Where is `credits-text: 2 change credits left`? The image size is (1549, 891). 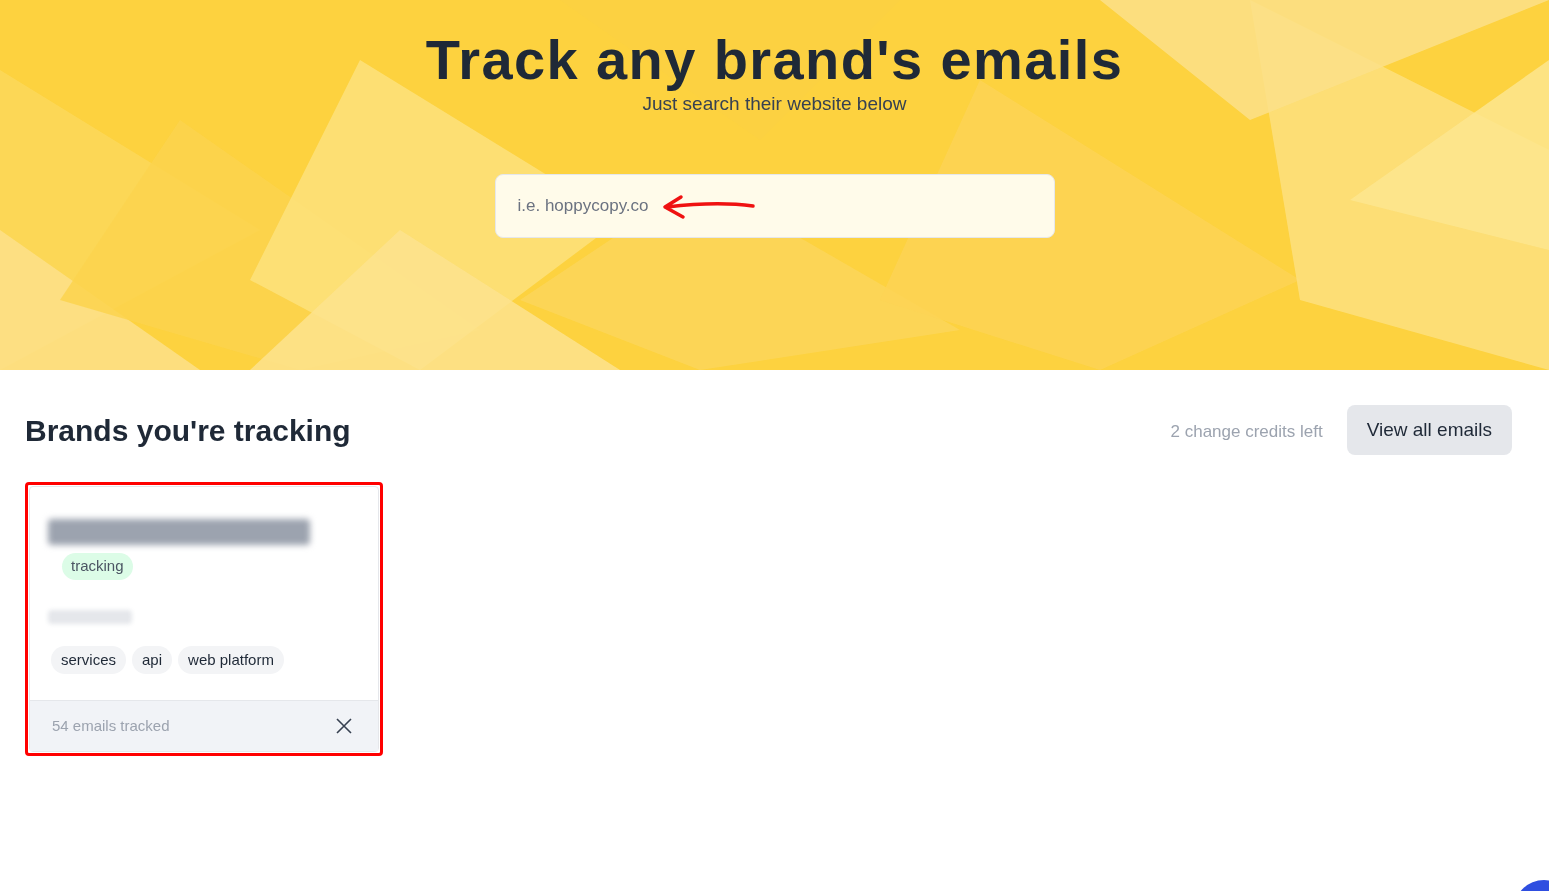
credits-text: 2 change credits left is located at coordinates (1246, 432).